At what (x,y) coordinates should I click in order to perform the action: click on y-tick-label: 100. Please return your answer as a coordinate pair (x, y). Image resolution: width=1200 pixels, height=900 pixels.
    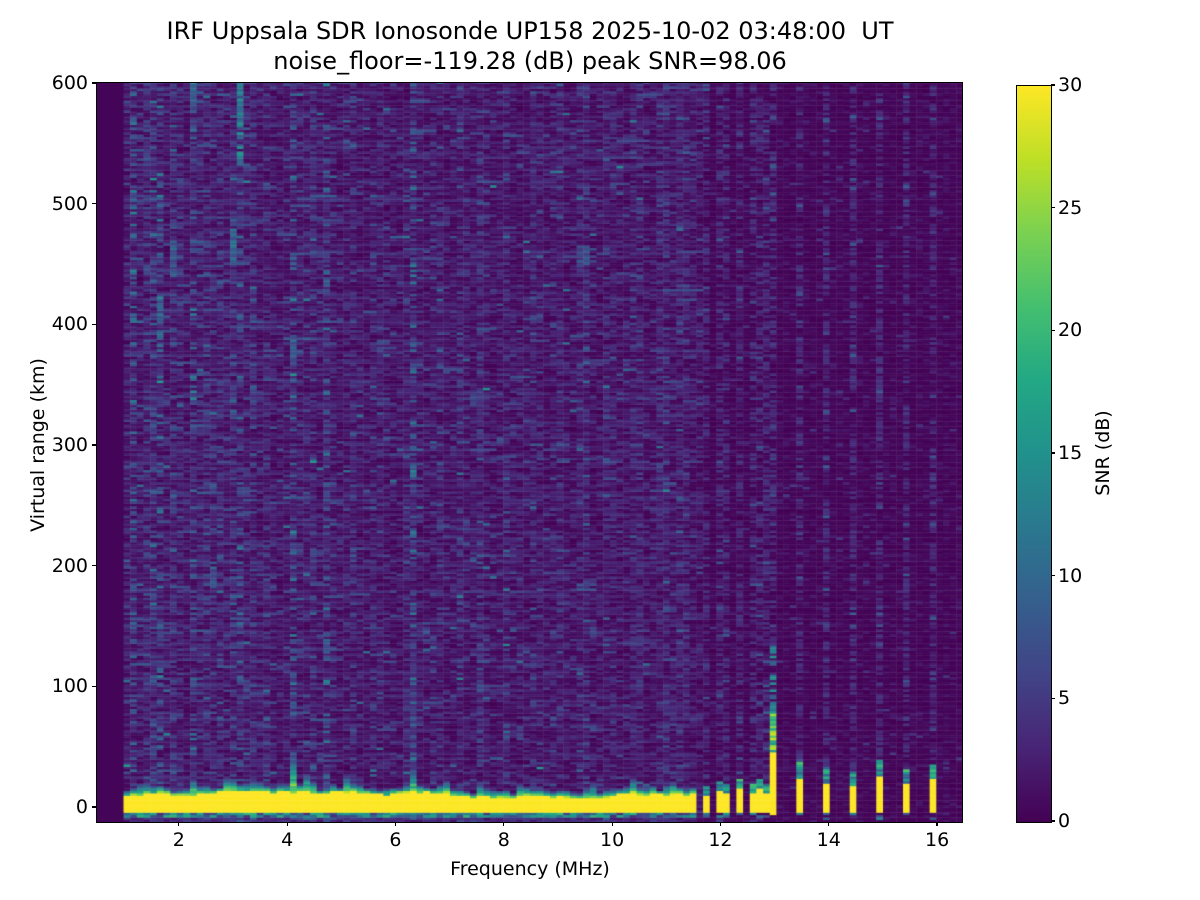
    Looking at the image, I should click on (69, 686).